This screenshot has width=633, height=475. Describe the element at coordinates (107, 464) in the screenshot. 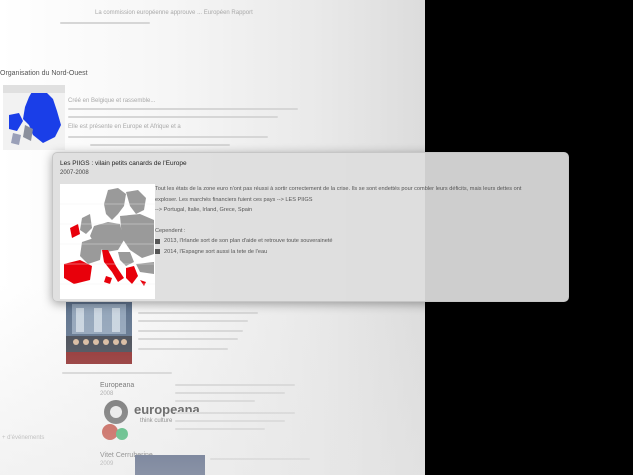

I see `section3-date: 2009` at that location.